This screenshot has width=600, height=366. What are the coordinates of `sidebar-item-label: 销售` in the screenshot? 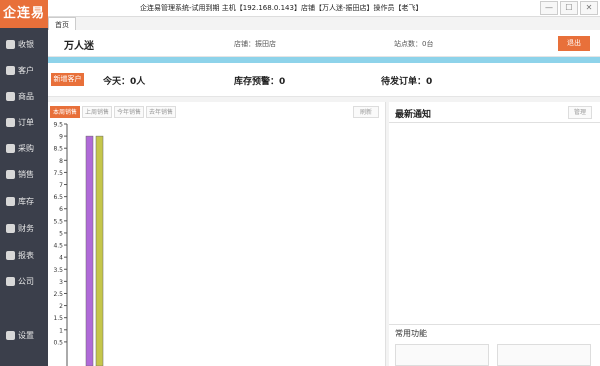 It's located at (26, 174).